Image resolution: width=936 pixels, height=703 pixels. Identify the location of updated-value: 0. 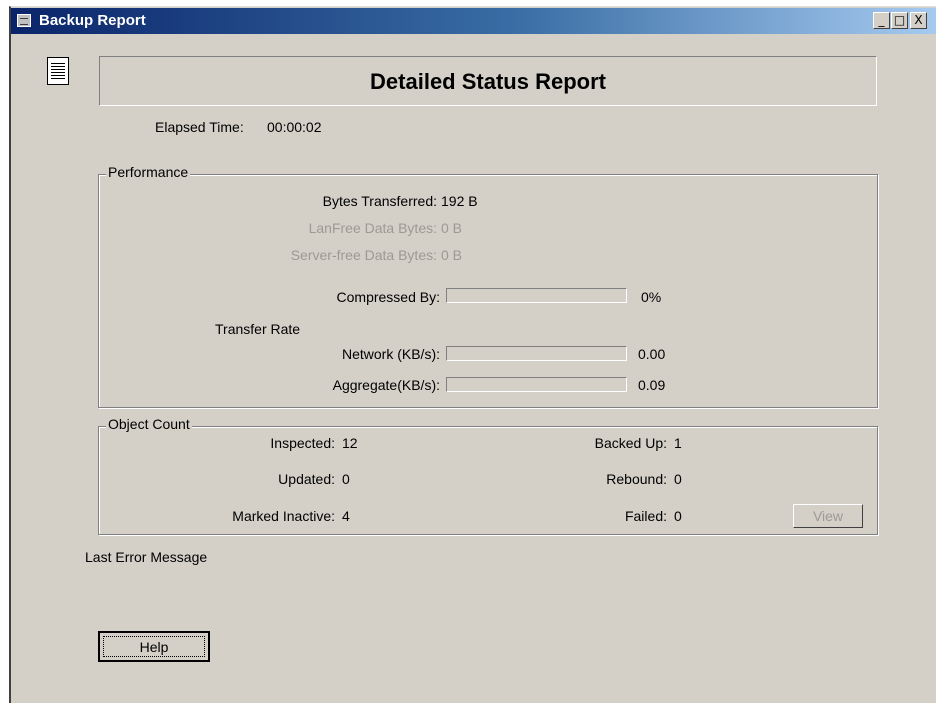
(346, 479).